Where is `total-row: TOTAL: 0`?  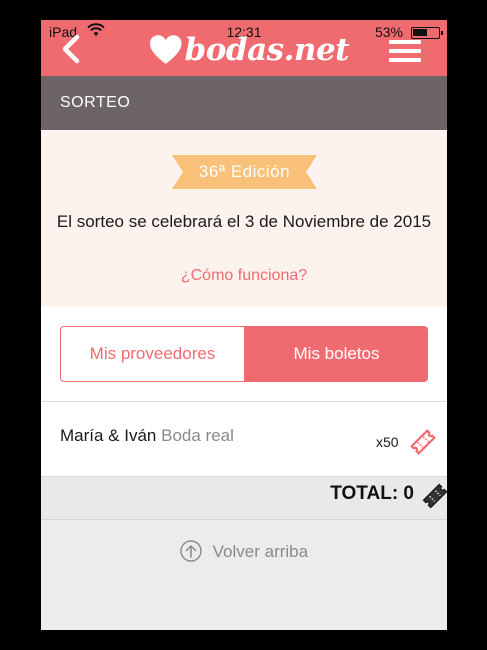
total-row: TOTAL: 0 is located at coordinates (244, 499).